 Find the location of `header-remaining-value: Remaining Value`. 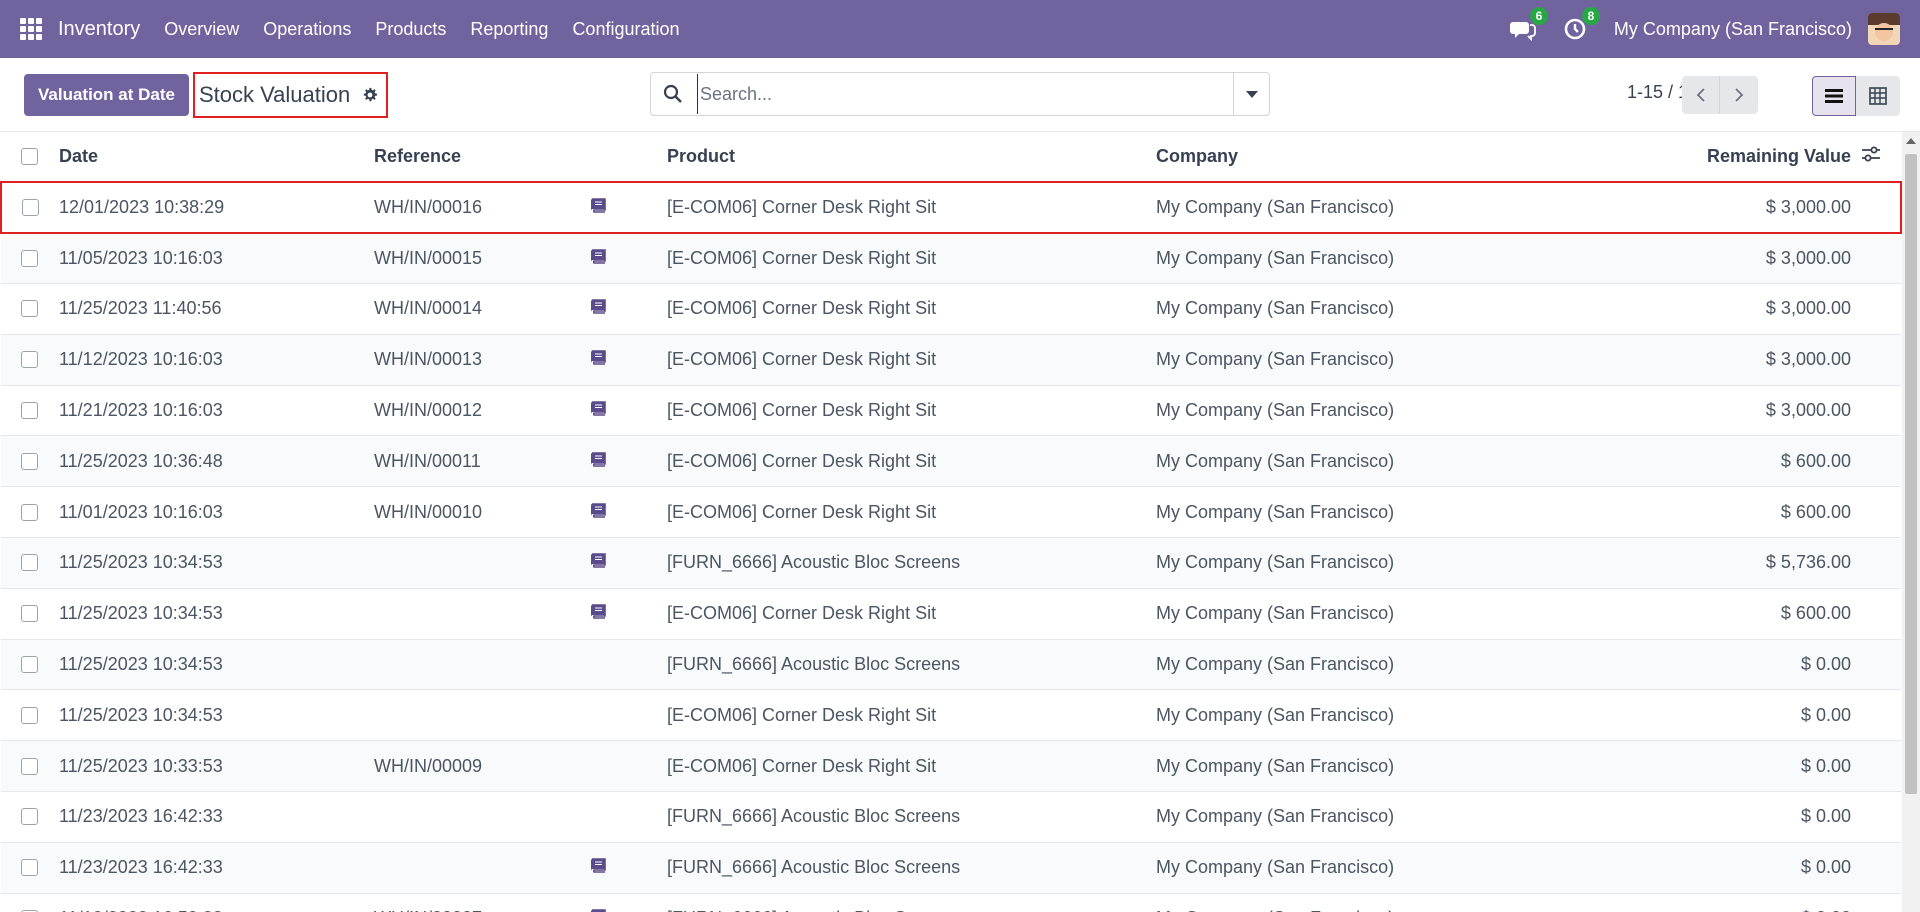

header-remaining-value: Remaining Value is located at coordinates (1718, 157).